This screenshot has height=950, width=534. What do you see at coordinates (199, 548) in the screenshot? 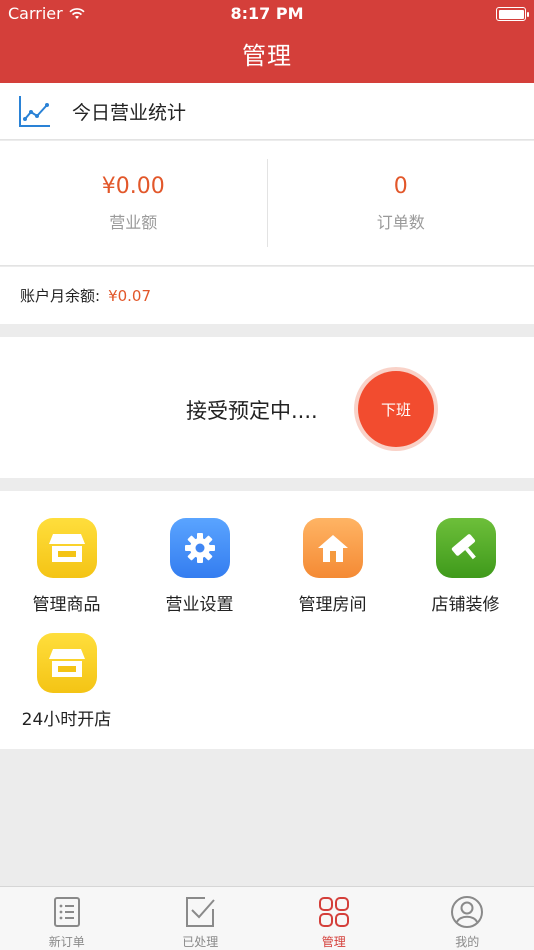
I see `gear-icon` at bounding box center [199, 548].